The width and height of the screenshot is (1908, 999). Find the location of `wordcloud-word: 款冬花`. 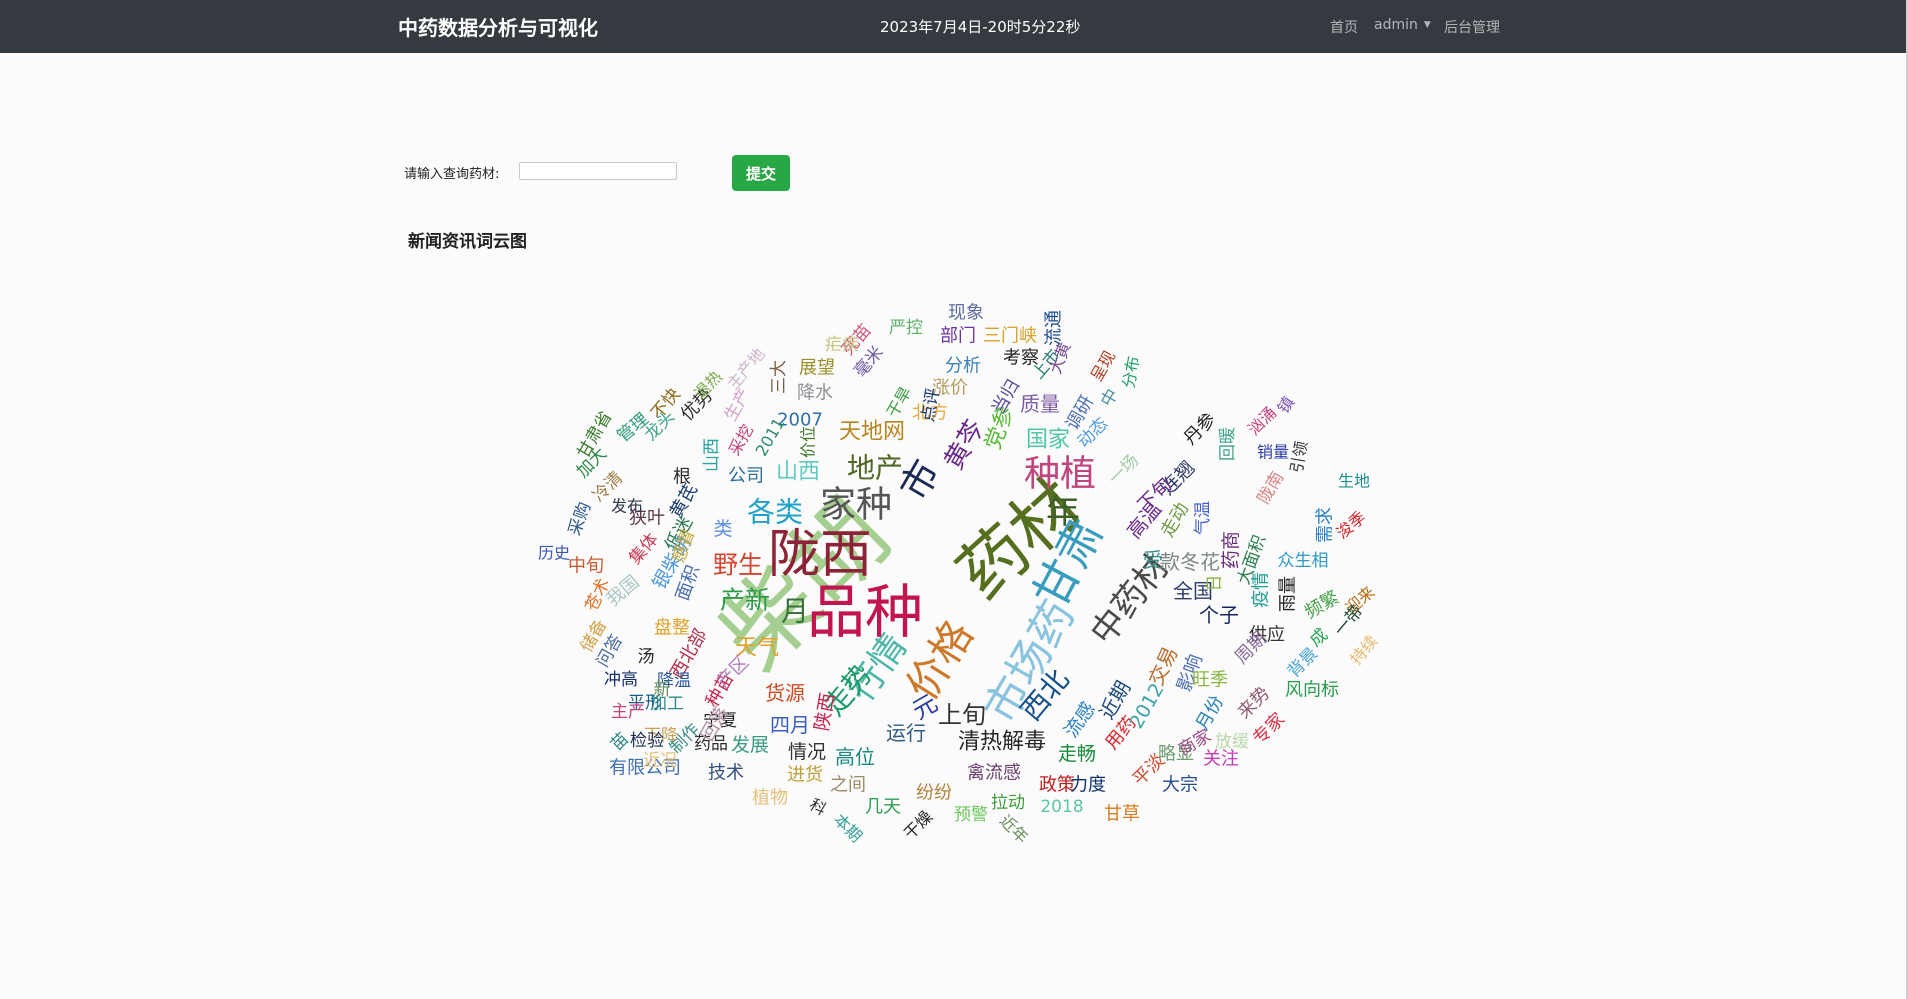

wordcloud-word: 款冬花 is located at coordinates (1190, 562).